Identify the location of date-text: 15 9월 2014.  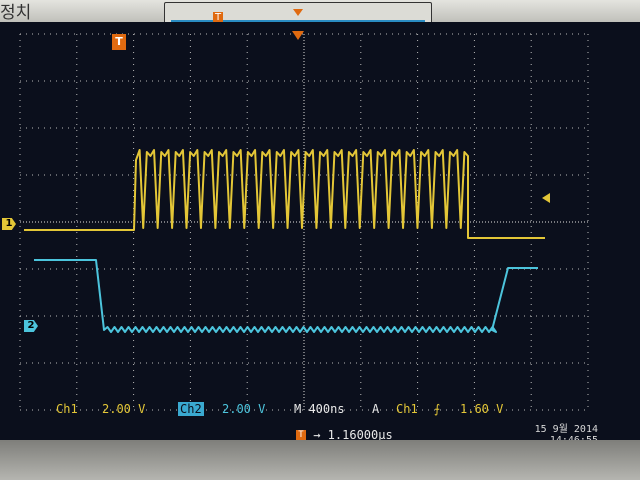
(566, 429).